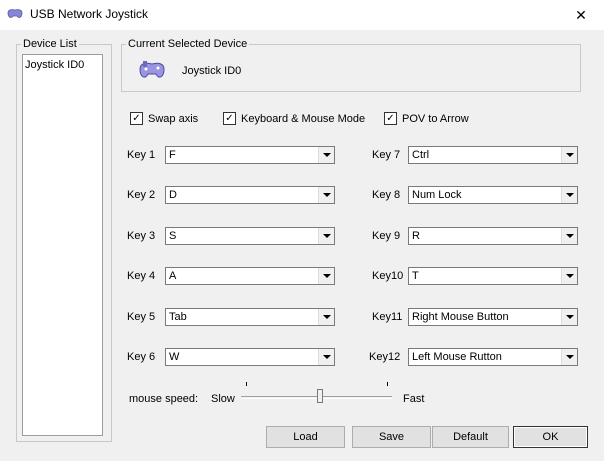 The height and width of the screenshot is (461, 604). Describe the element at coordinates (303, 118) in the screenshot. I see `keyboard-mouse-label: Keyboard & Mouse Mode` at that location.